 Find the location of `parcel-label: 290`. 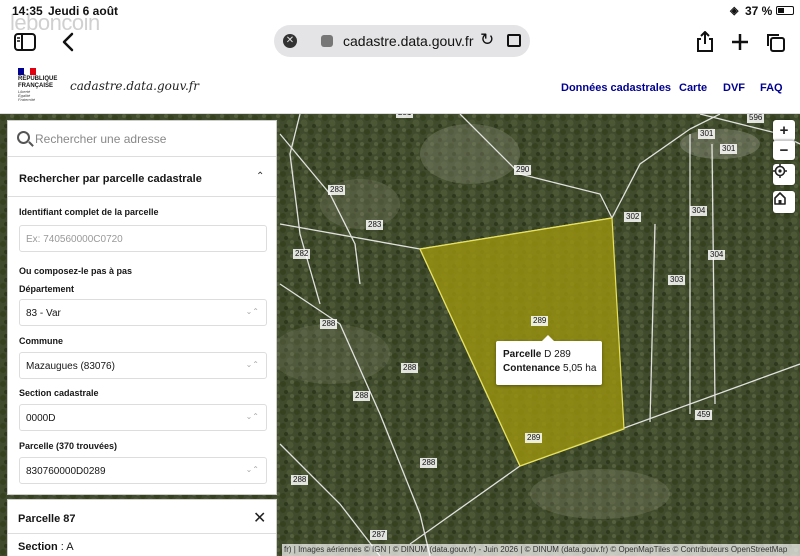

parcel-label: 290 is located at coordinates (523, 170).